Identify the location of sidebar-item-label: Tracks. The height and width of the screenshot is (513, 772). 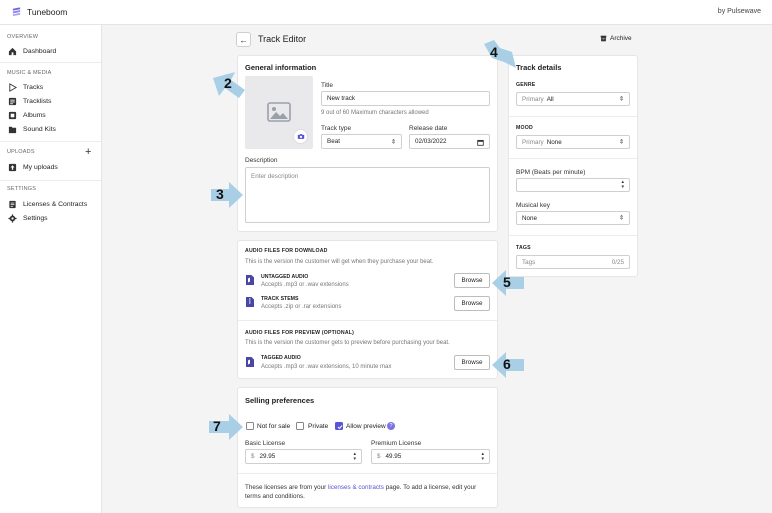
(33, 87).